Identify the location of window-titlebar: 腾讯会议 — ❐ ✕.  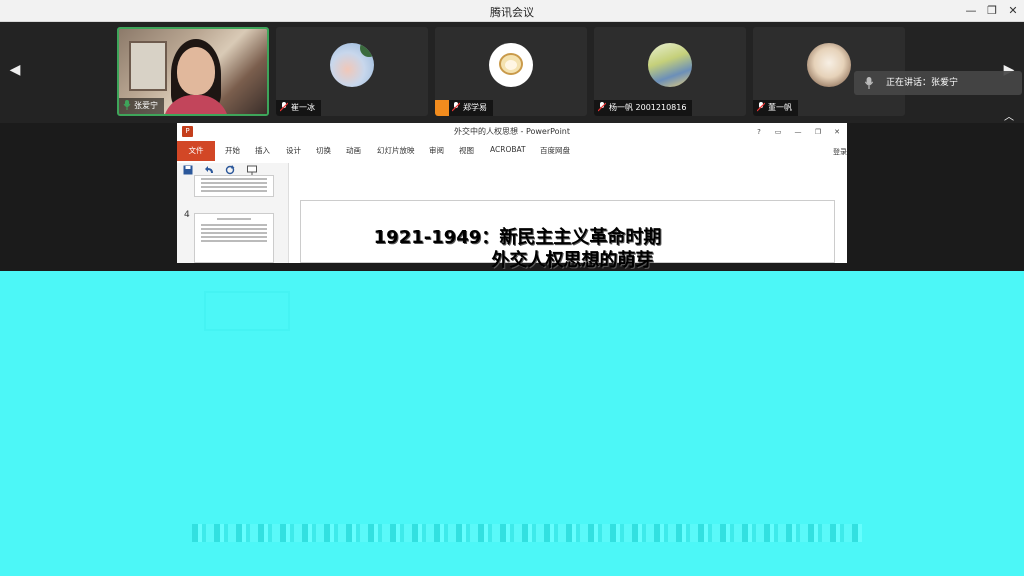
(512, 11).